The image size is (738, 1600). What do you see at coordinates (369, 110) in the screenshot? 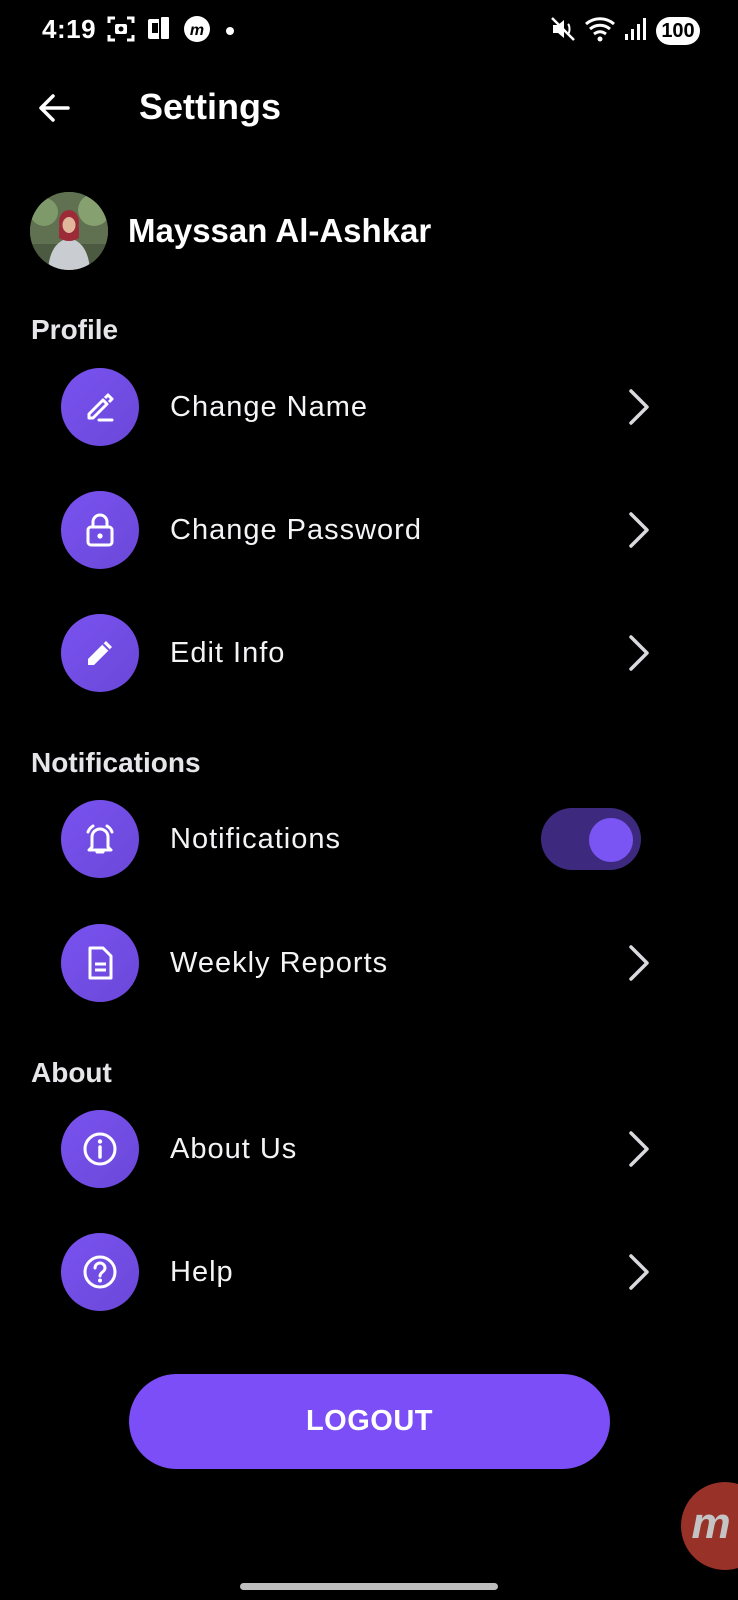
I see `app-header: Settings` at bounding box center [369, 110].